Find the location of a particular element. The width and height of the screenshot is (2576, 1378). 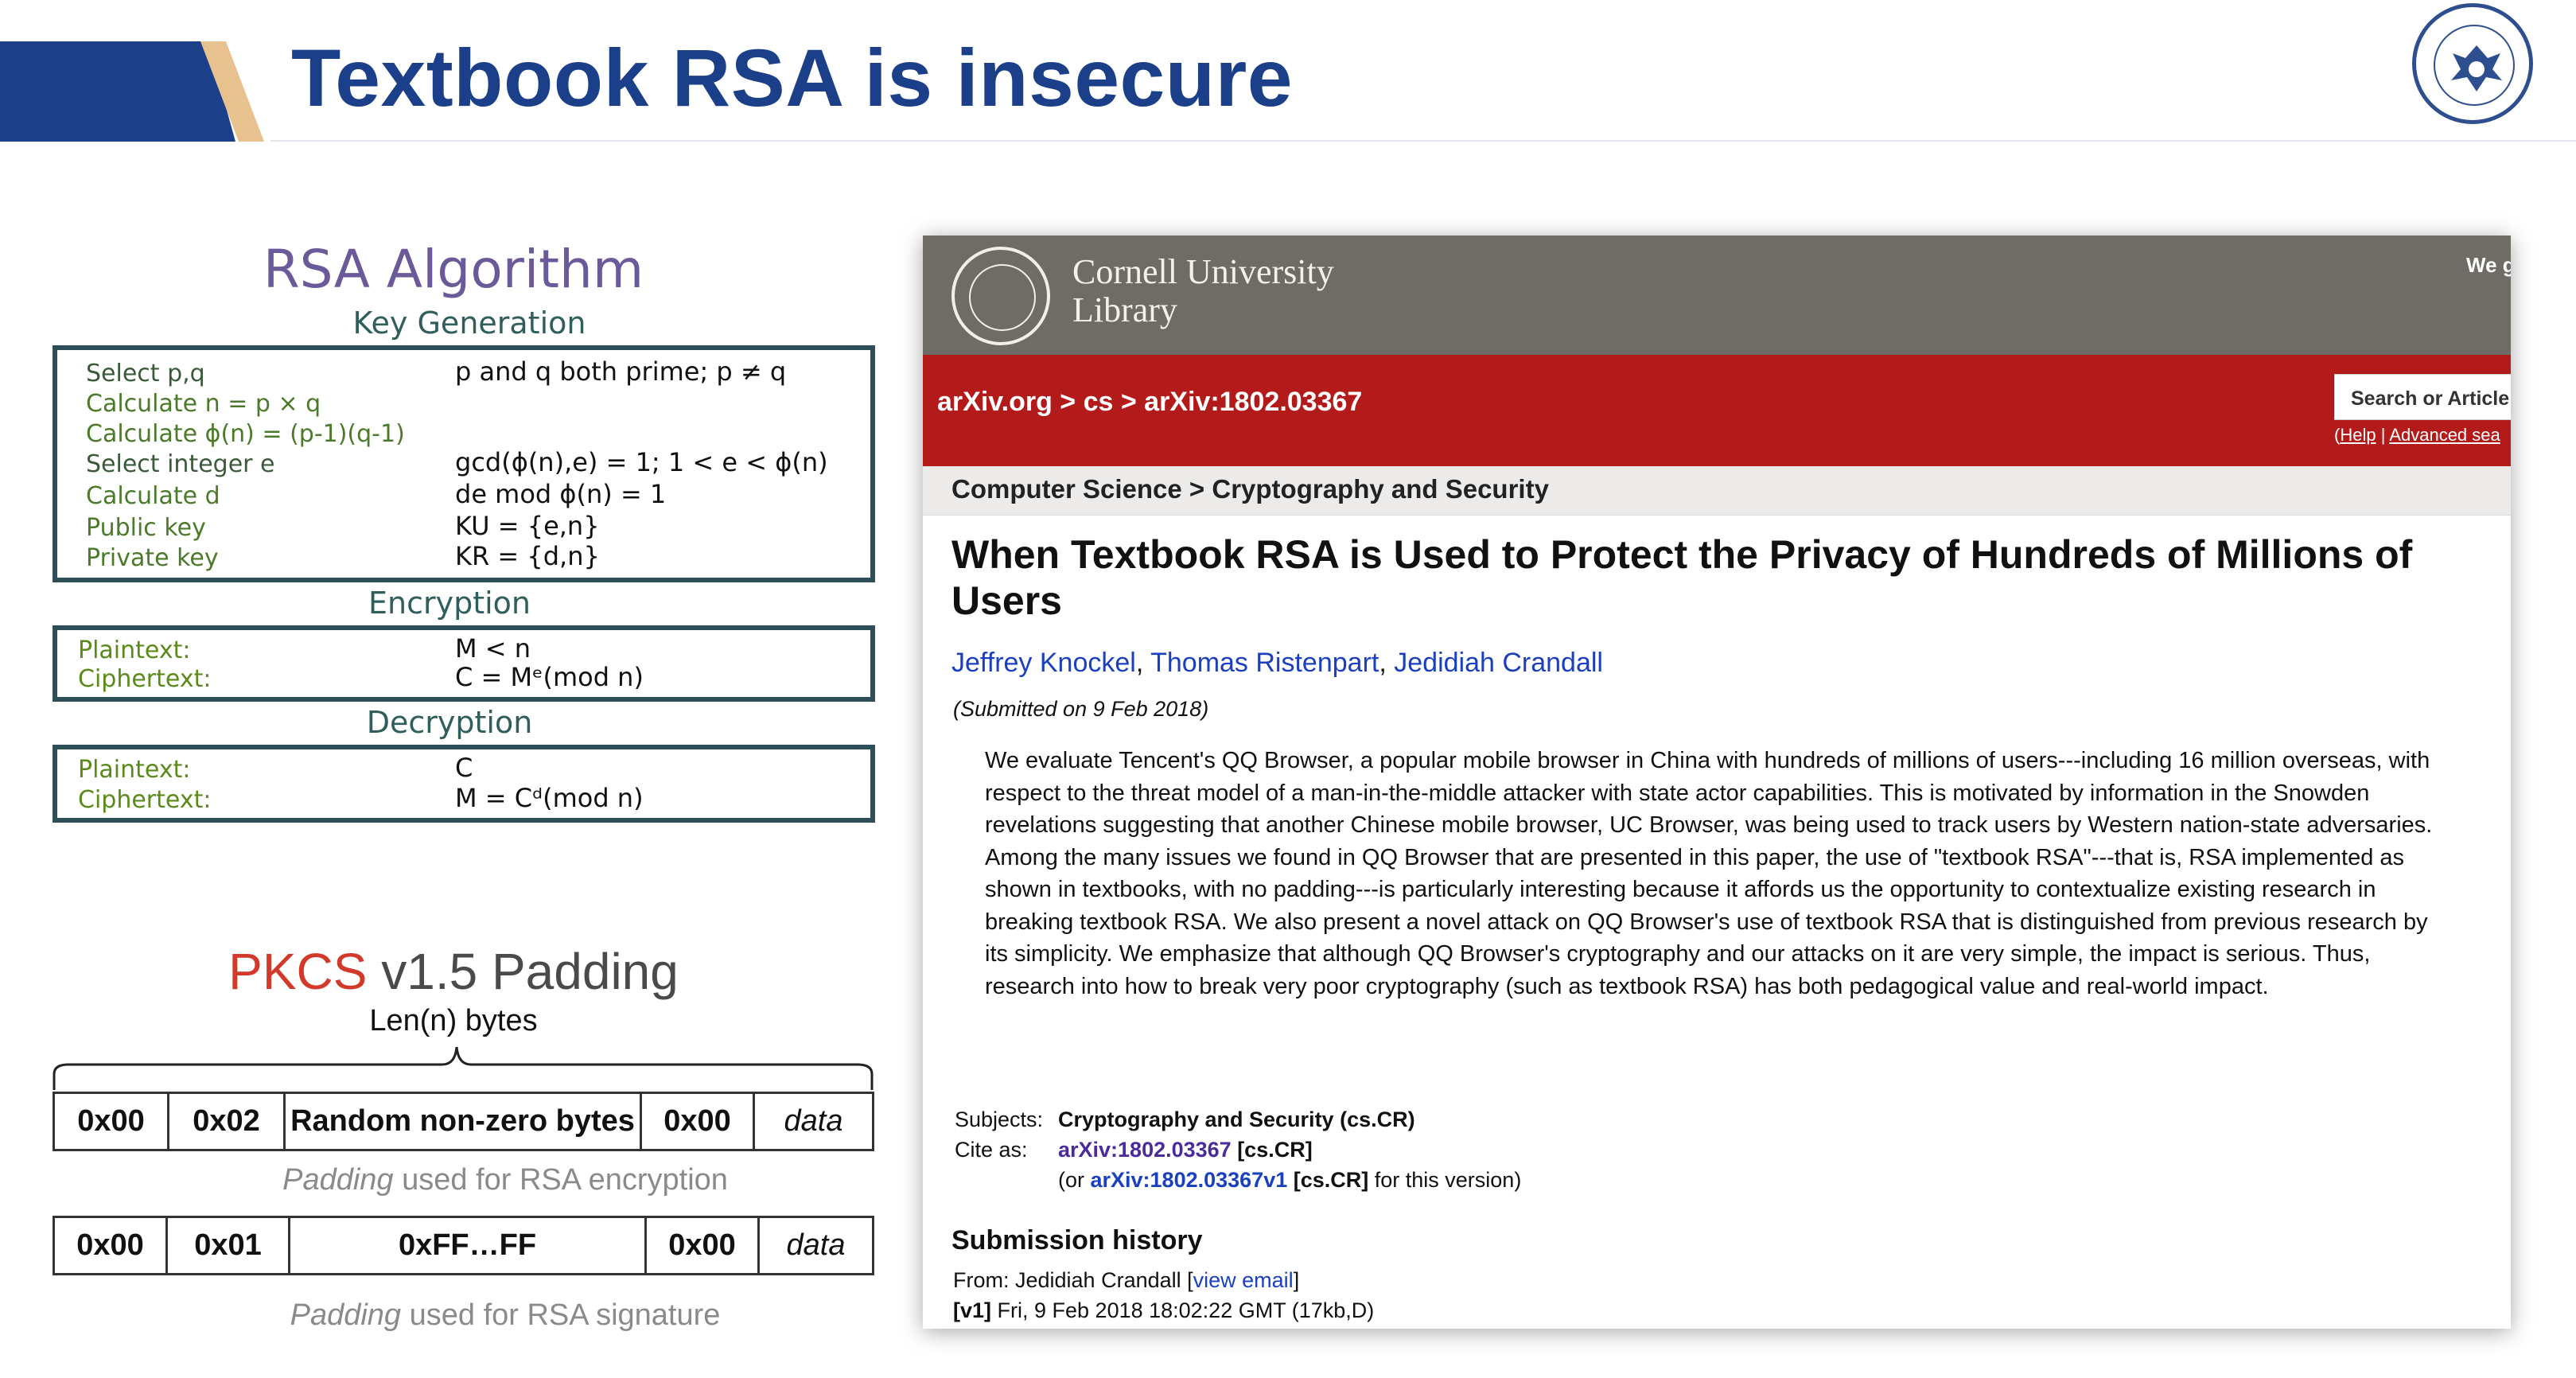

cite-row: Cite as: arXiv:1802.03367 [cs.CR] is located at coordinates (1134, 1150).